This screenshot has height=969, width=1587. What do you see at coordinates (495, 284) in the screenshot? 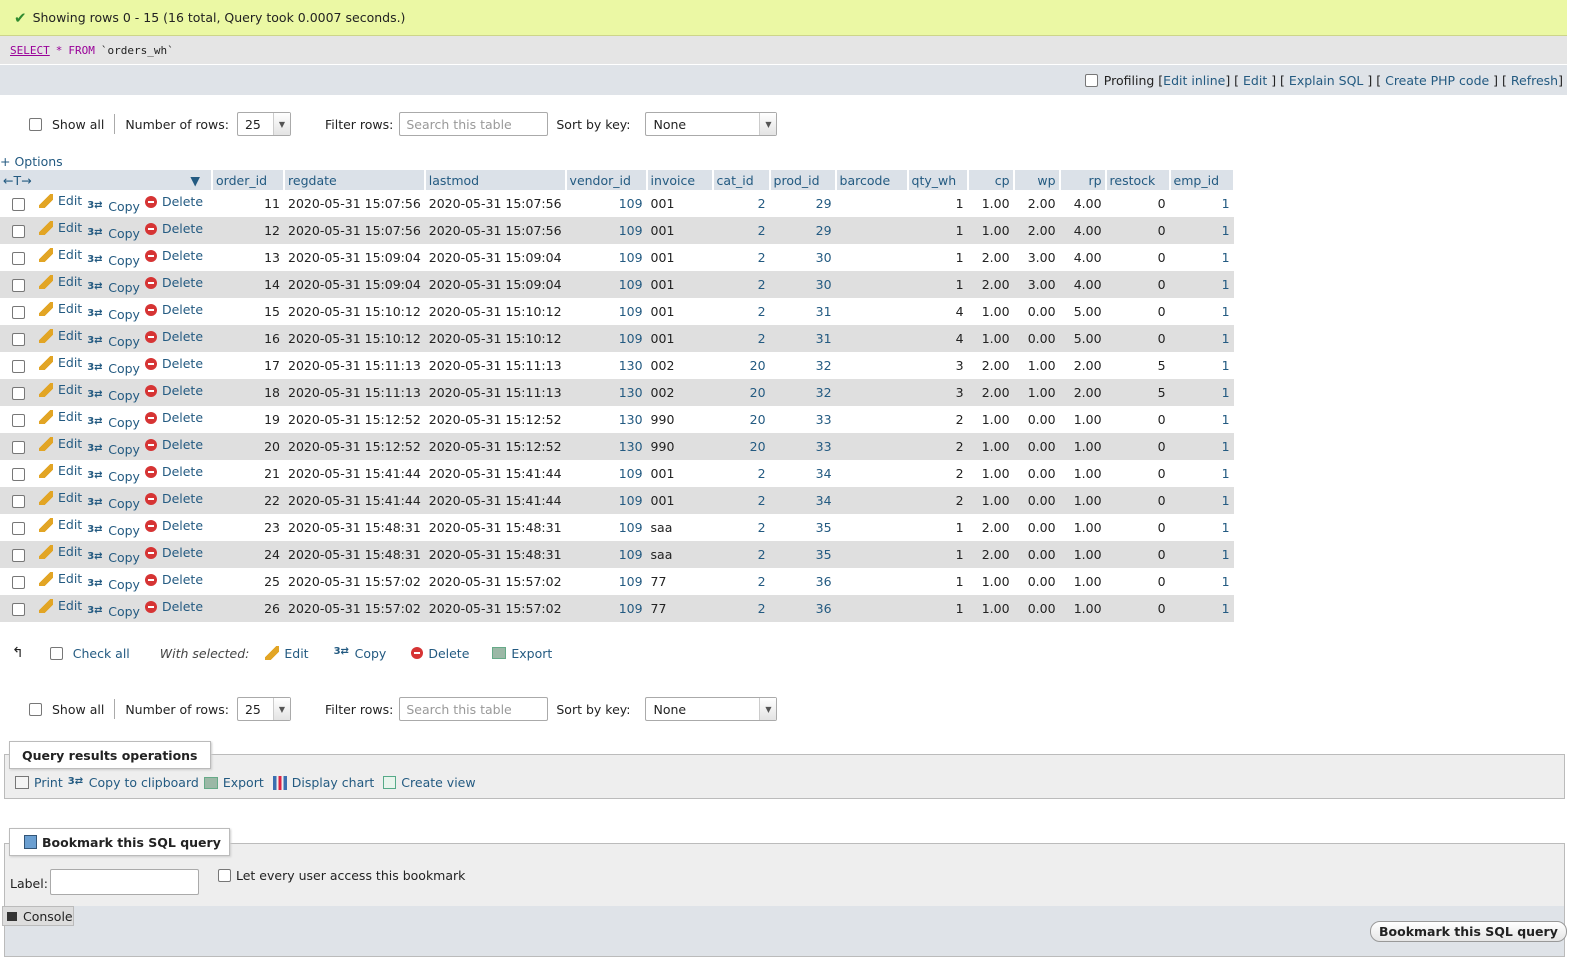
I see `table-cell-lastmod: 2020-05-31 15:09:04` at bounding box center [495, 284].